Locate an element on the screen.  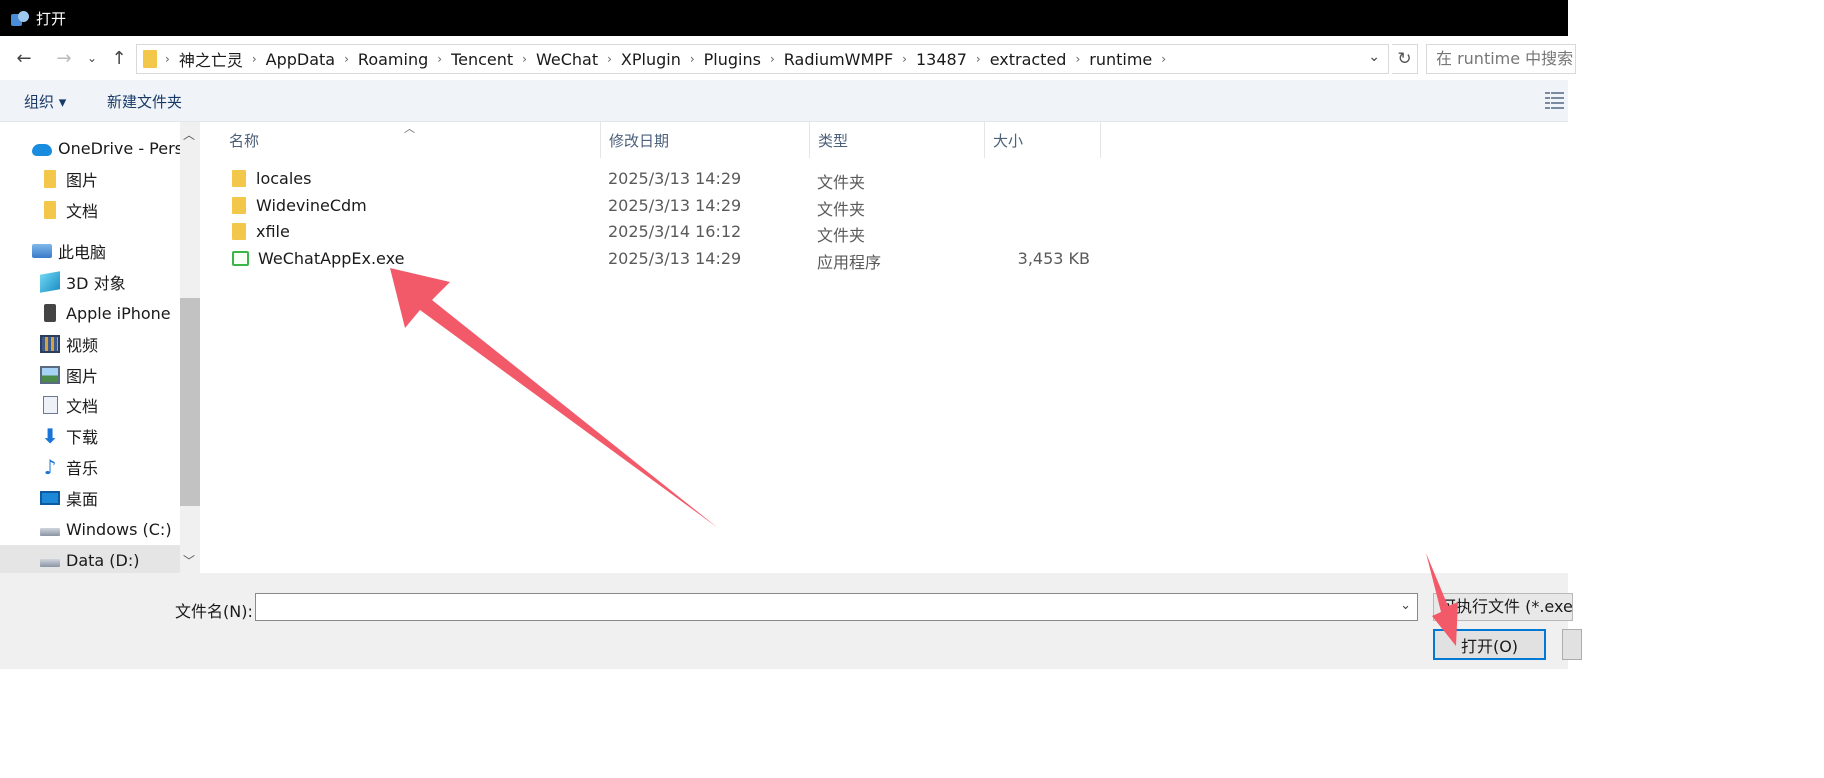
breadcrumb-item: 神之亡灵 › is located at coordinates (222, 59).